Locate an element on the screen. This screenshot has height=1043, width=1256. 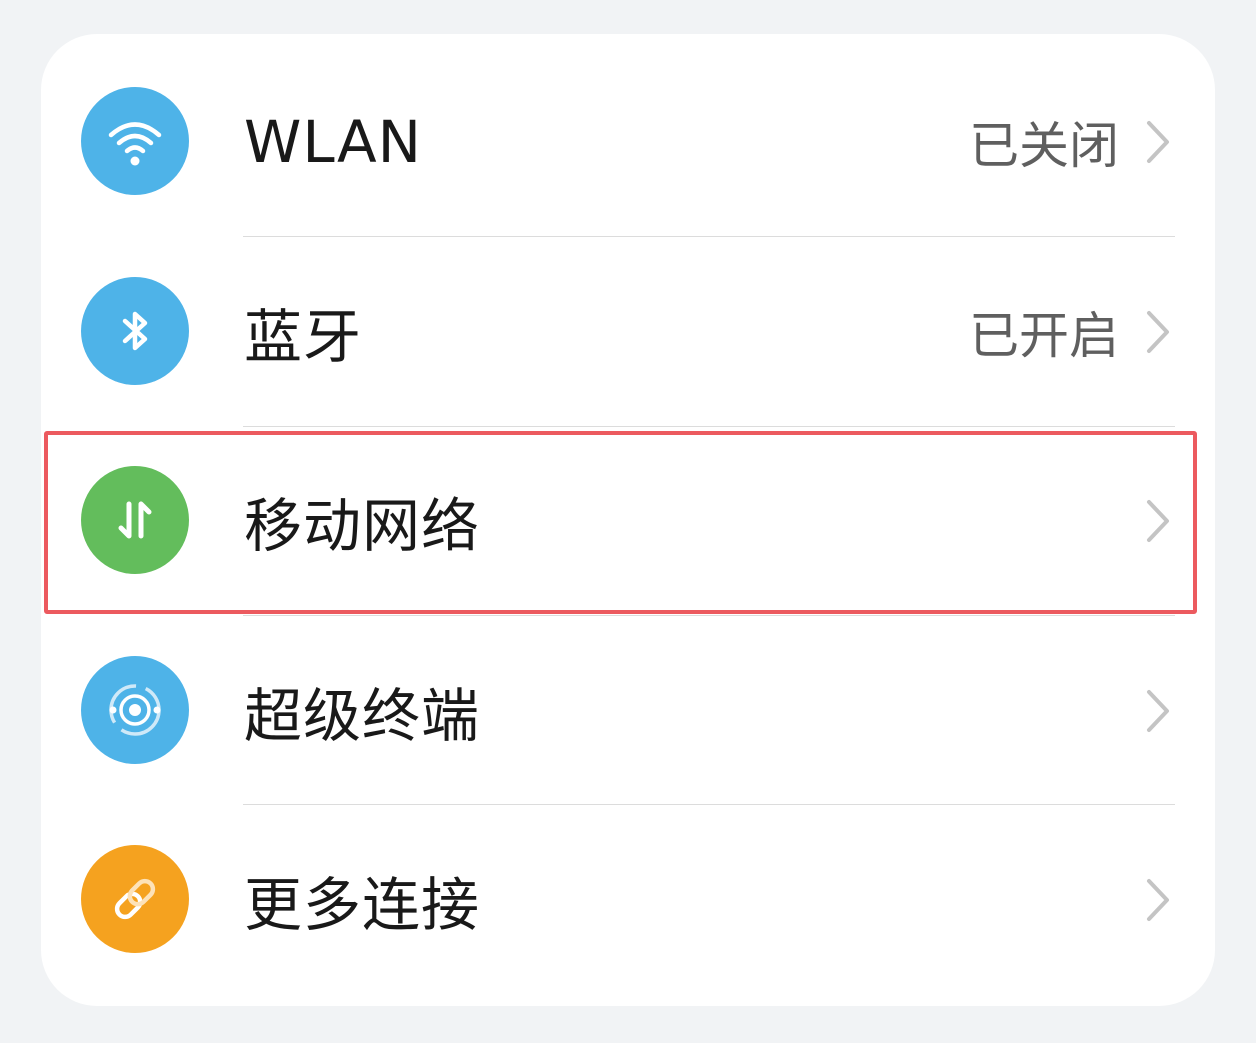
link-icon is located at coordinates (135, 899).